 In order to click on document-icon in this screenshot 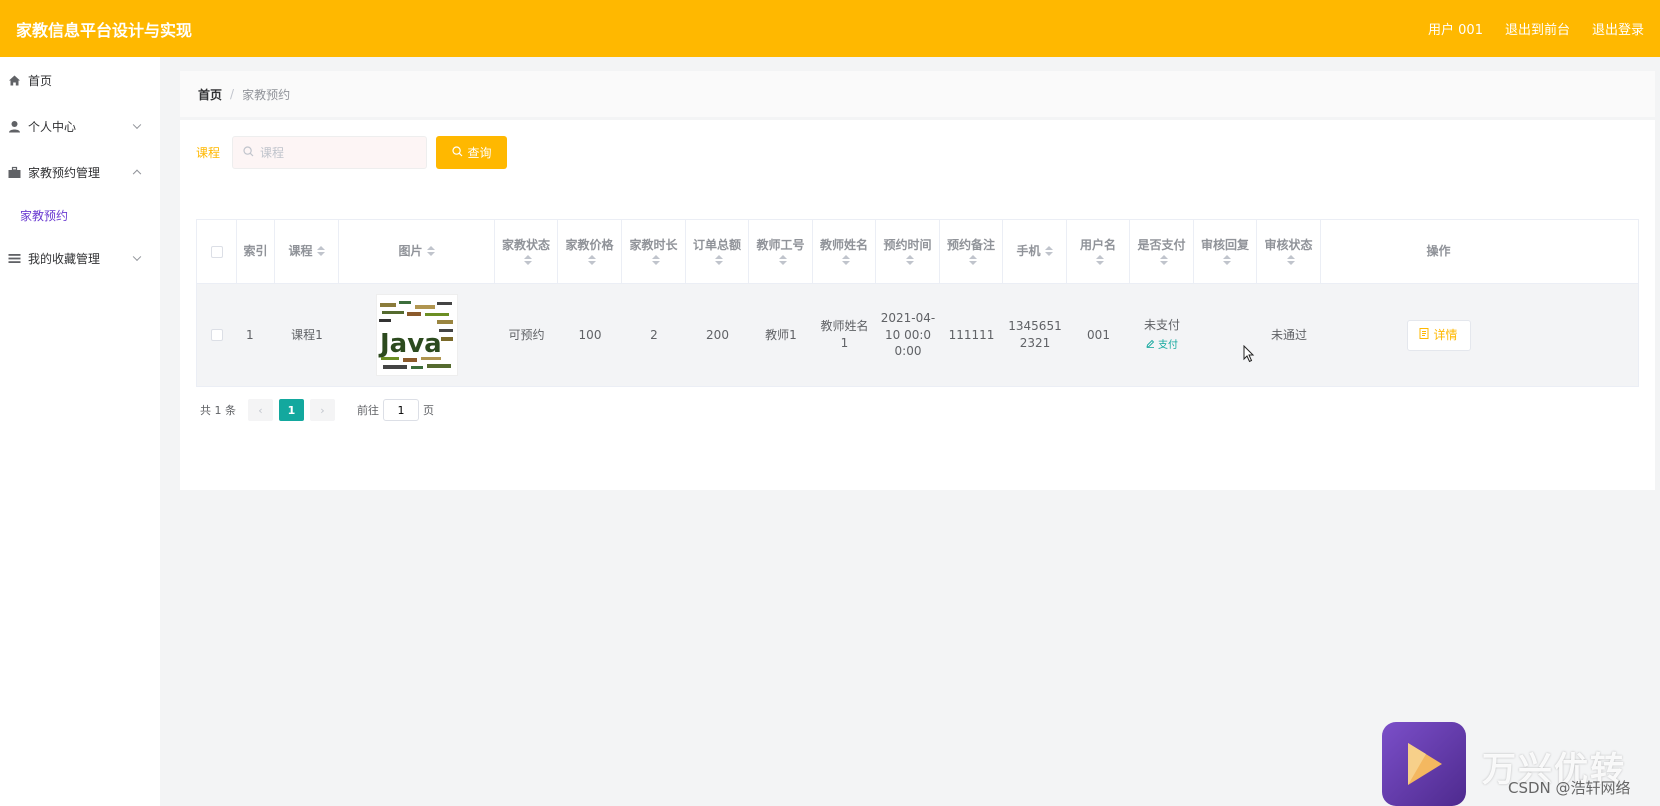, I will do `click(1424, 335)`.